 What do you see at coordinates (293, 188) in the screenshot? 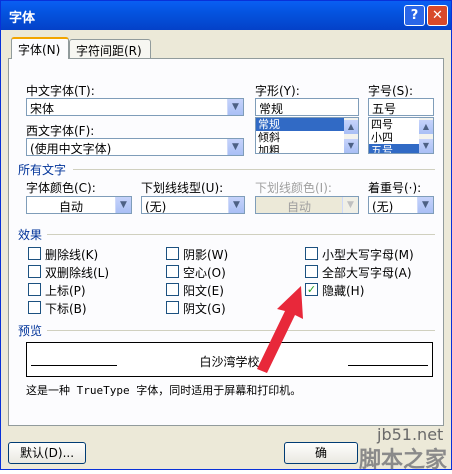
I see `underline-color-label: 下划线颜色(I):` at bounding box center [293, 188].